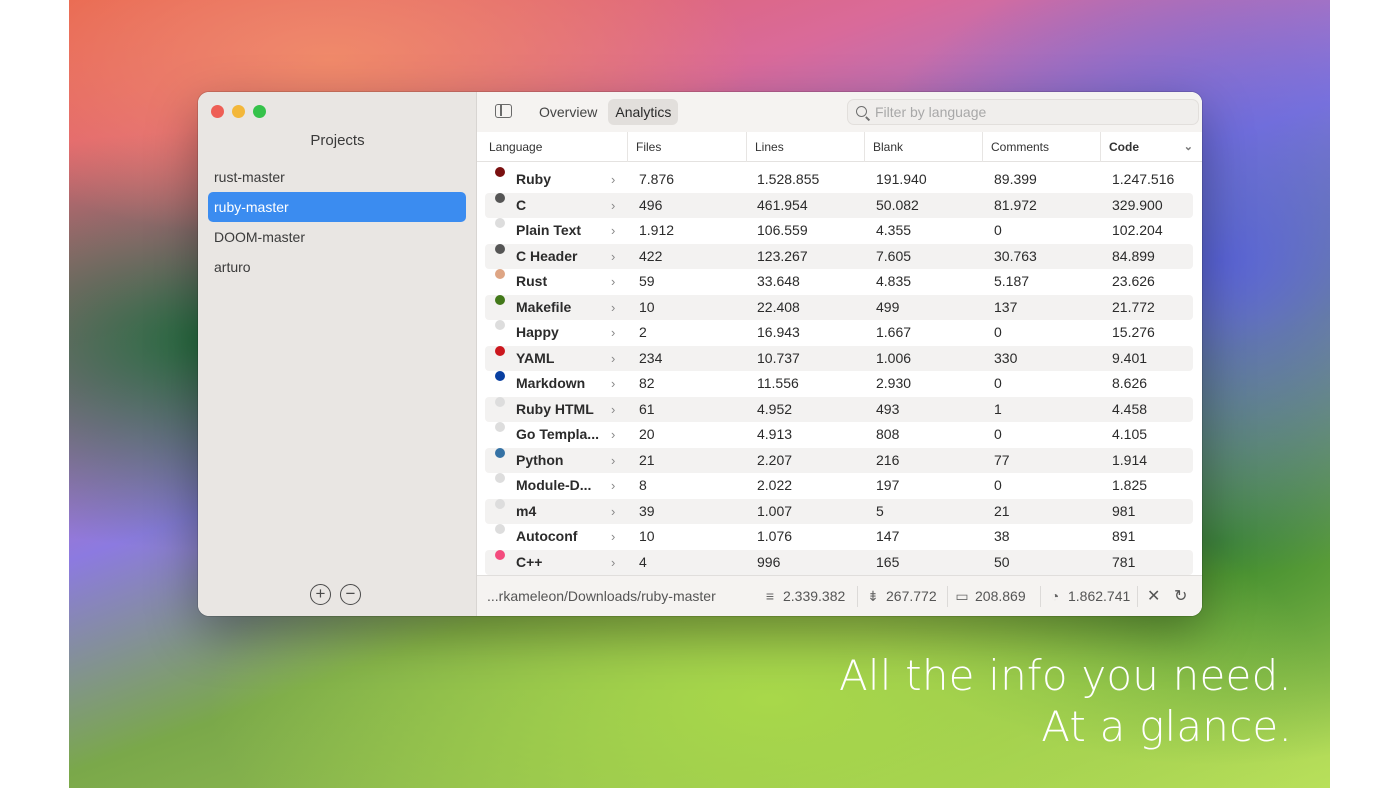 The image size is (1400, 788). Describe the element at coordinates (1000, 596) in the screenshot. I see `stat-comments-value: 208.869` at that location.